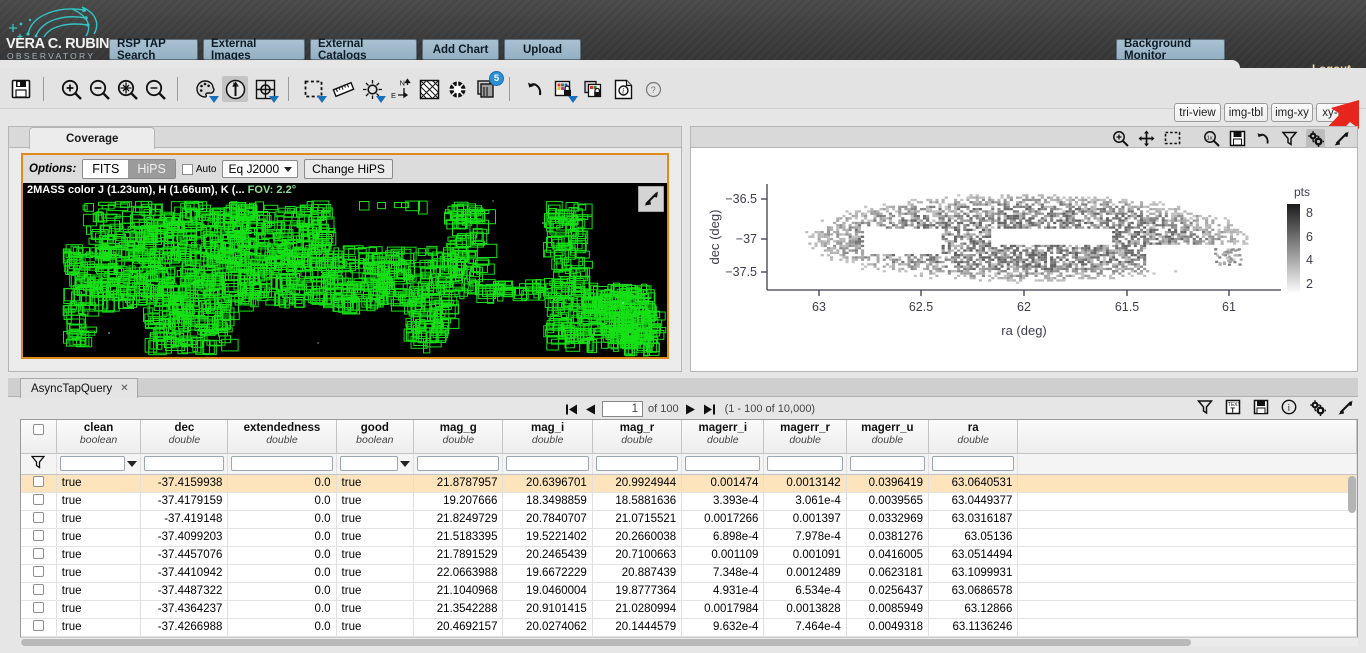 The height and width of the screenshot is (653, 1366). What do you see at coordinates (401, 89) in the screenshot?
I see `north-east-axes-icon: NE` at bounding box center [401, 89].